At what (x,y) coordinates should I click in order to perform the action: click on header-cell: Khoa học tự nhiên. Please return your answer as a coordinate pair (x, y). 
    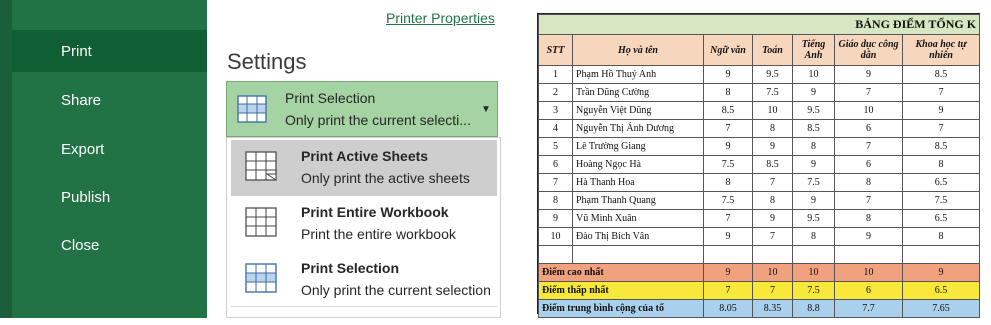
    Looking at the image, I should click on (941, 50).